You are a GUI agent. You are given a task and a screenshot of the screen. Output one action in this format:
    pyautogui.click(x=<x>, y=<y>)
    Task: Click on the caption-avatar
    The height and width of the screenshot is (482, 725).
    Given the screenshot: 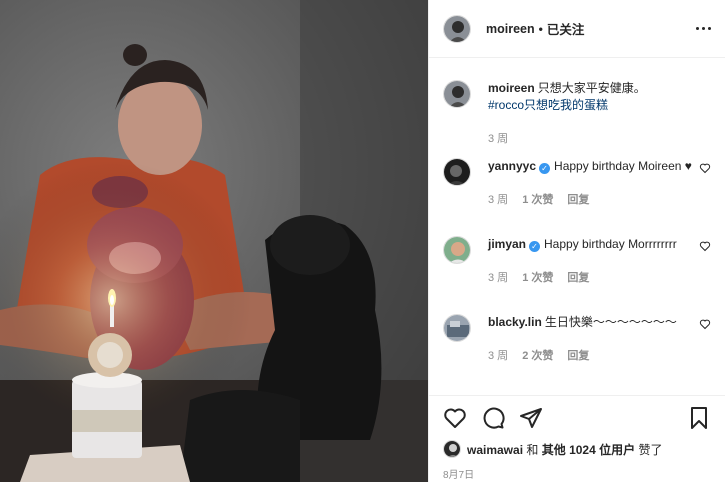 What is the action you would take?
    pyautogui.click(x=457, y=94)
    